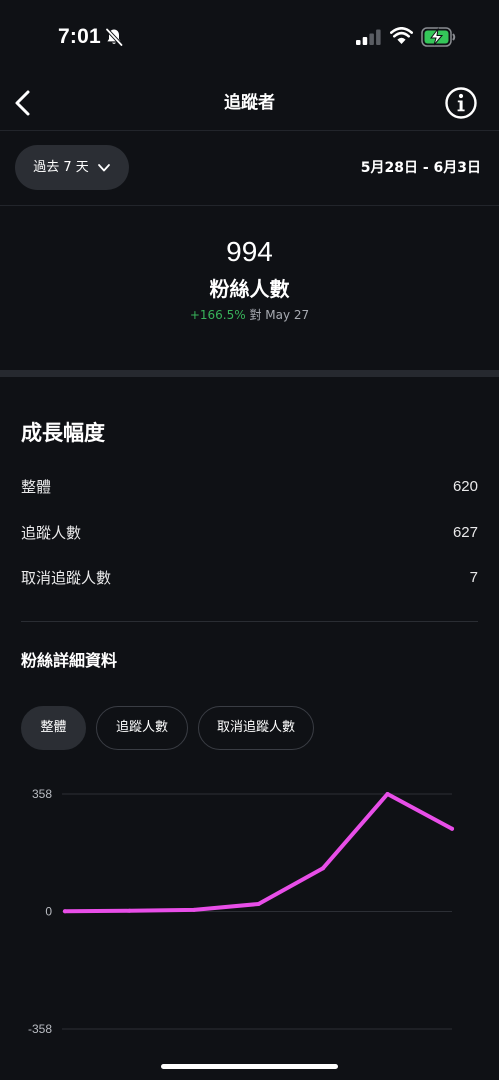 The height and width of the screenshot is (1080, 499). I want to click on change-compare: 對 May 27, so click(279, 315).